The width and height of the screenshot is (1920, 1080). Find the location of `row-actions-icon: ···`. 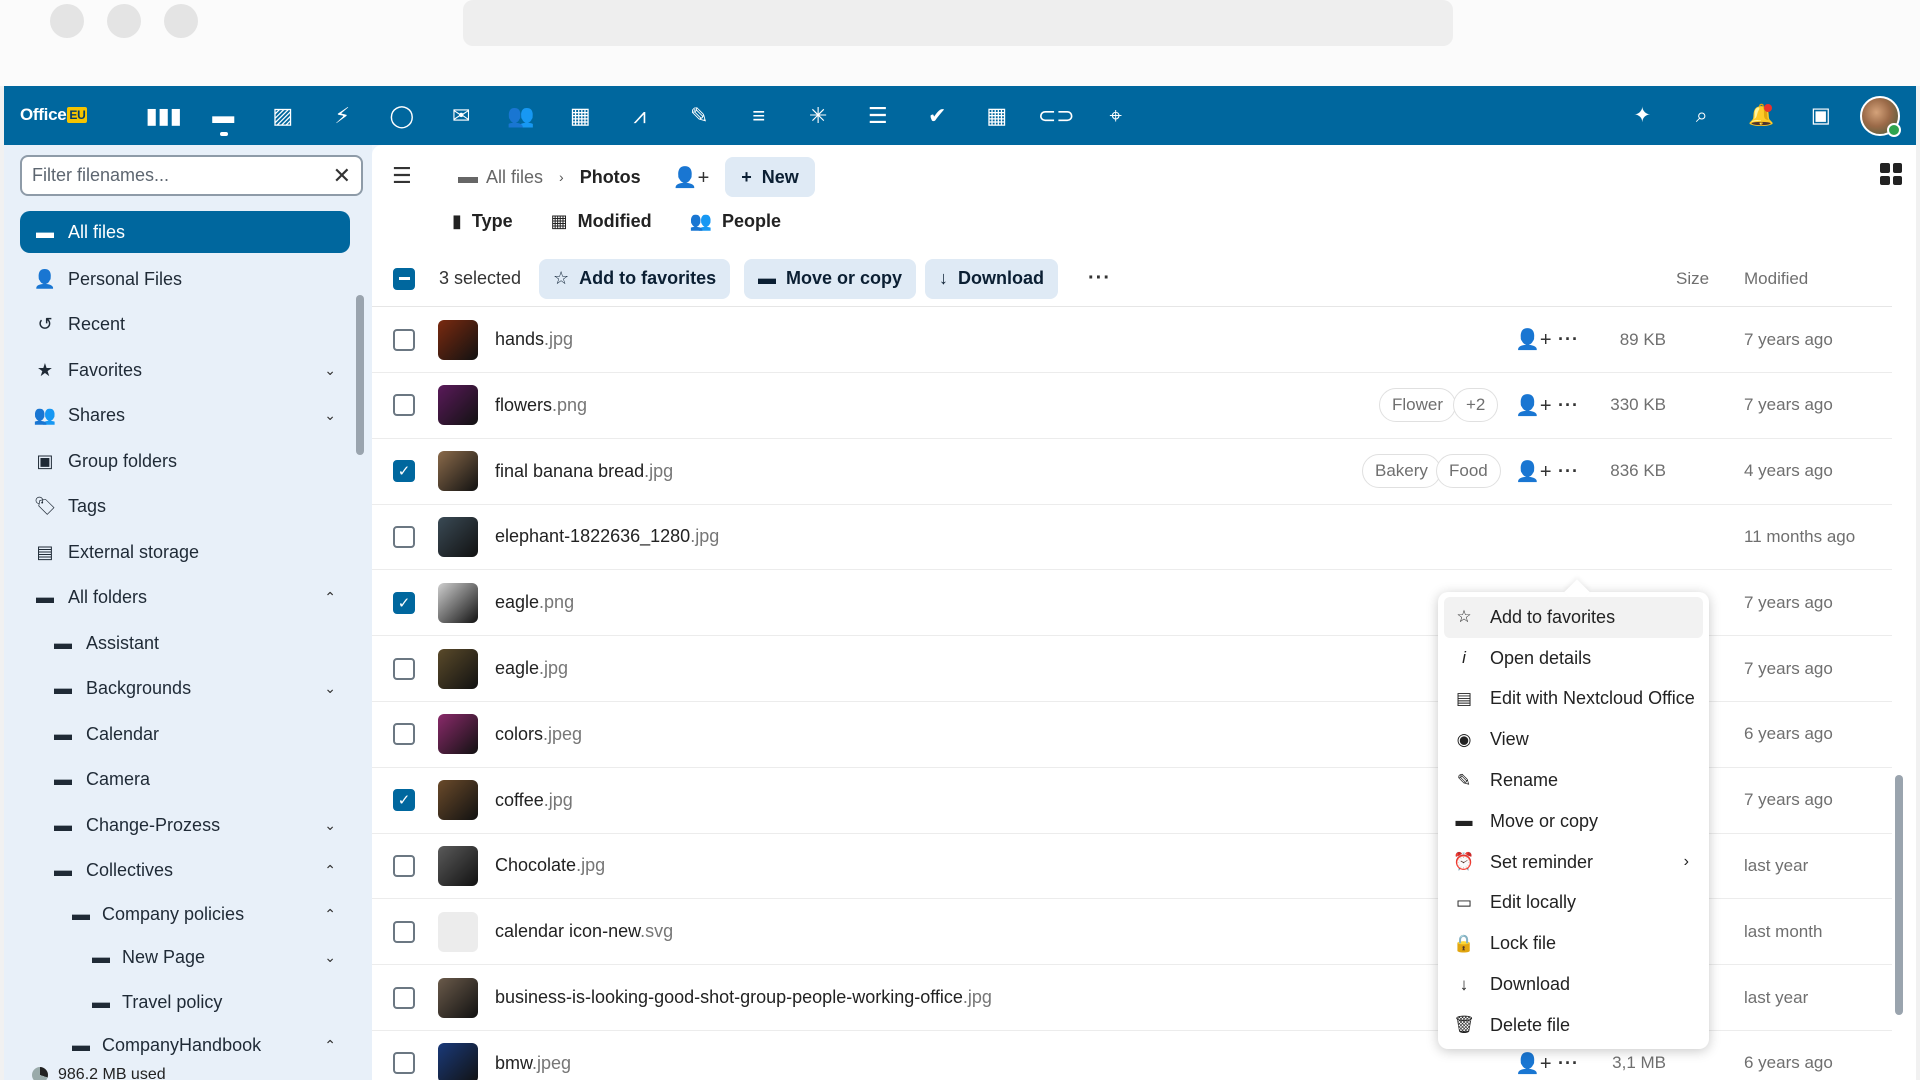

row-actions-icon: ··· is located at coordinates (1568, 1063).